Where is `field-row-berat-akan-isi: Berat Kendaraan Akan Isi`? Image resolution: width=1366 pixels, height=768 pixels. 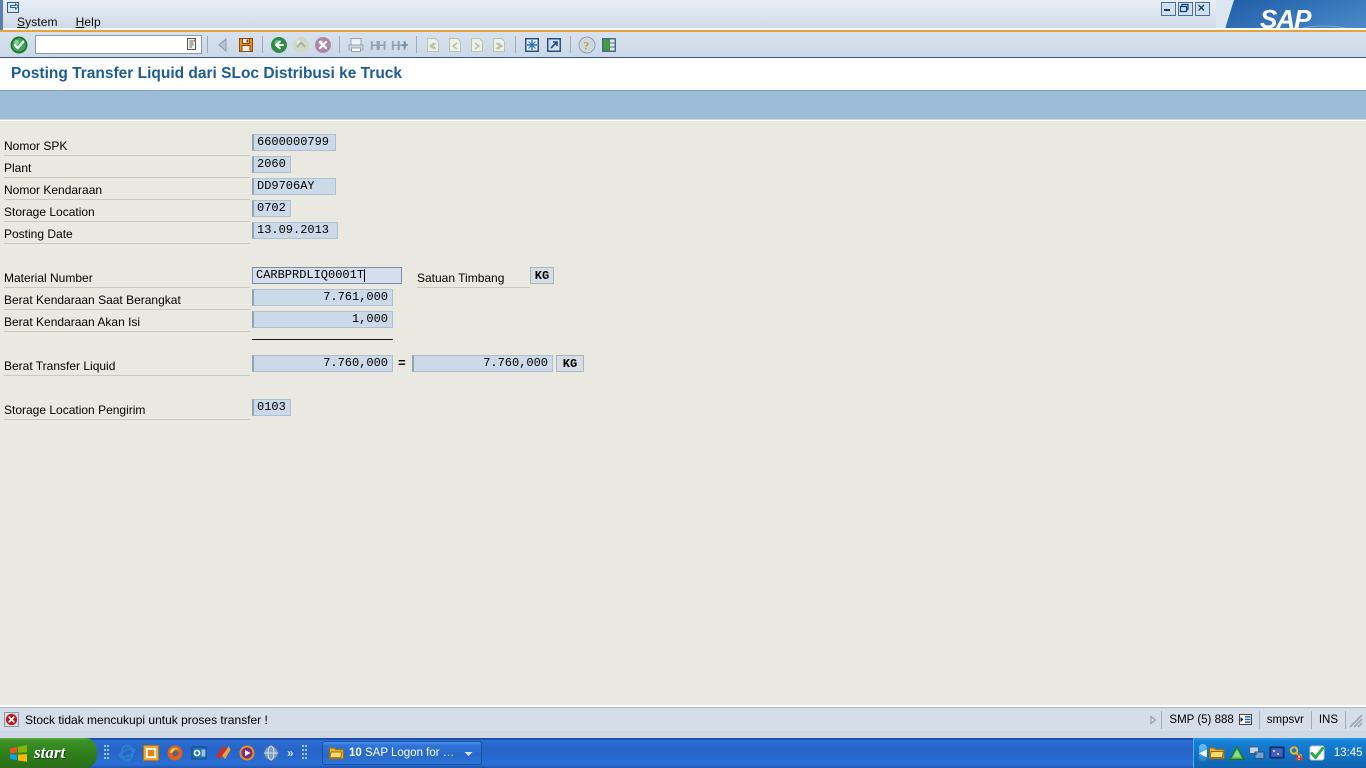
field-row-berat-akan-isi: Berat Kendaraan Akan Isi is located at coordinates (124, 322).